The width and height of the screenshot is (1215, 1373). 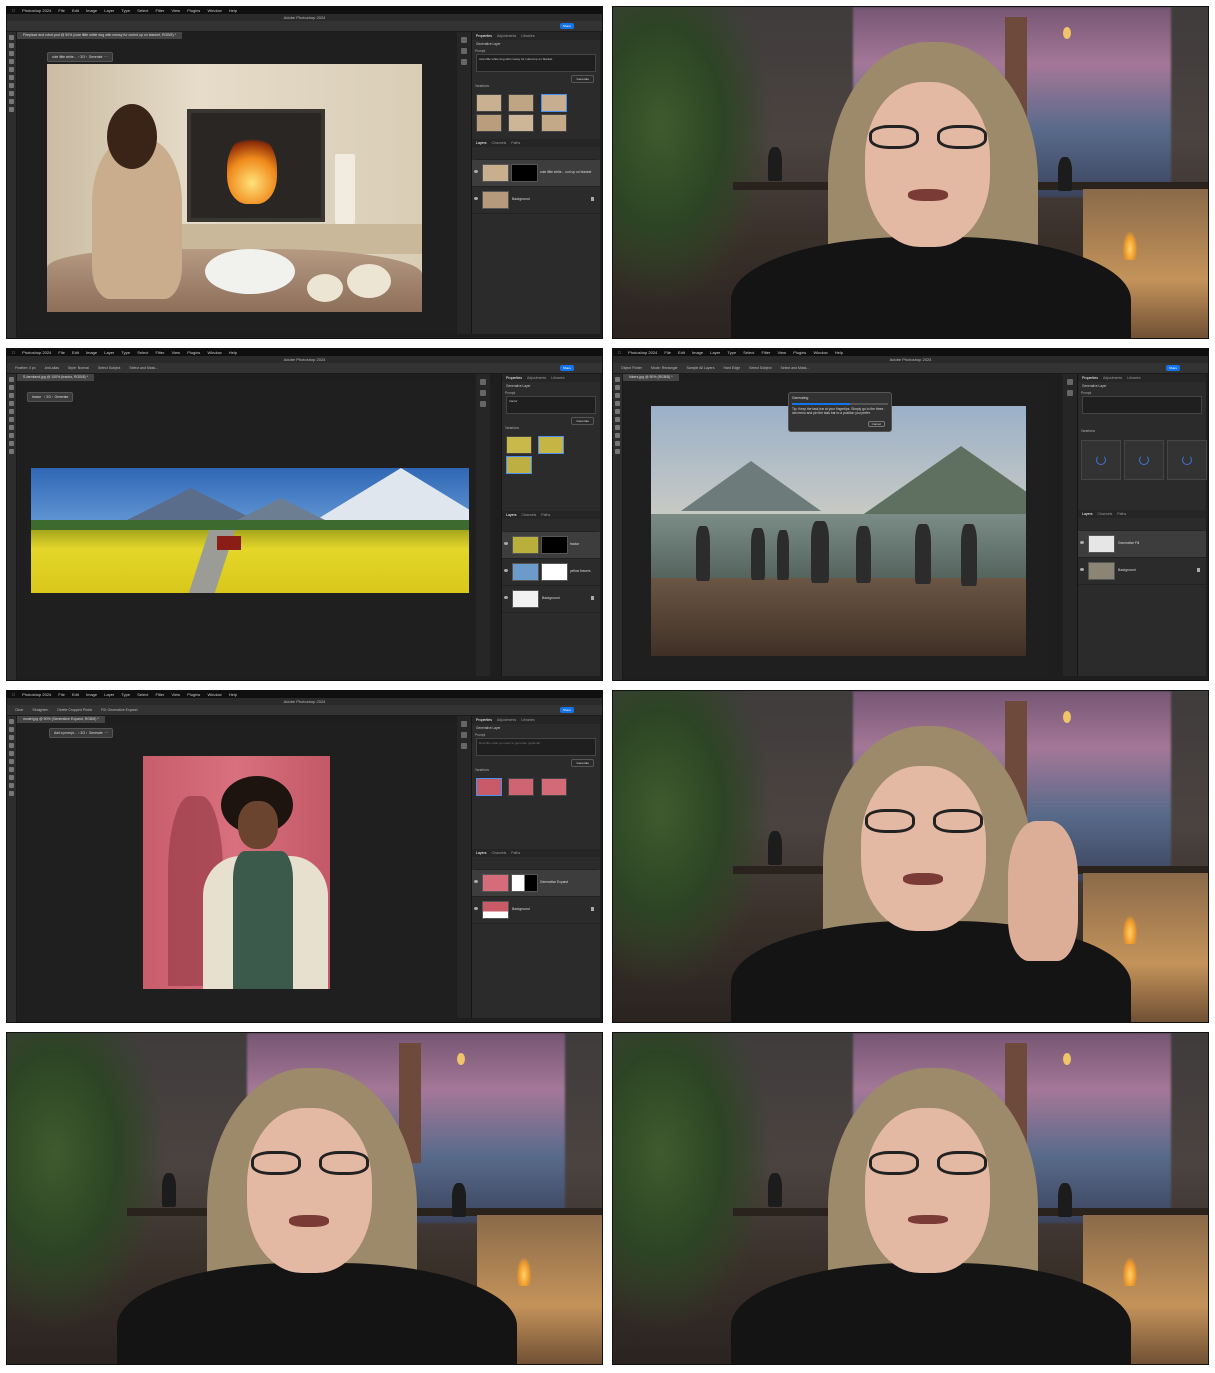 What do you see at coordinates (1142, 571) in the screenshot?
I see `layer-row: Background` at bounding box center [1142, 571].